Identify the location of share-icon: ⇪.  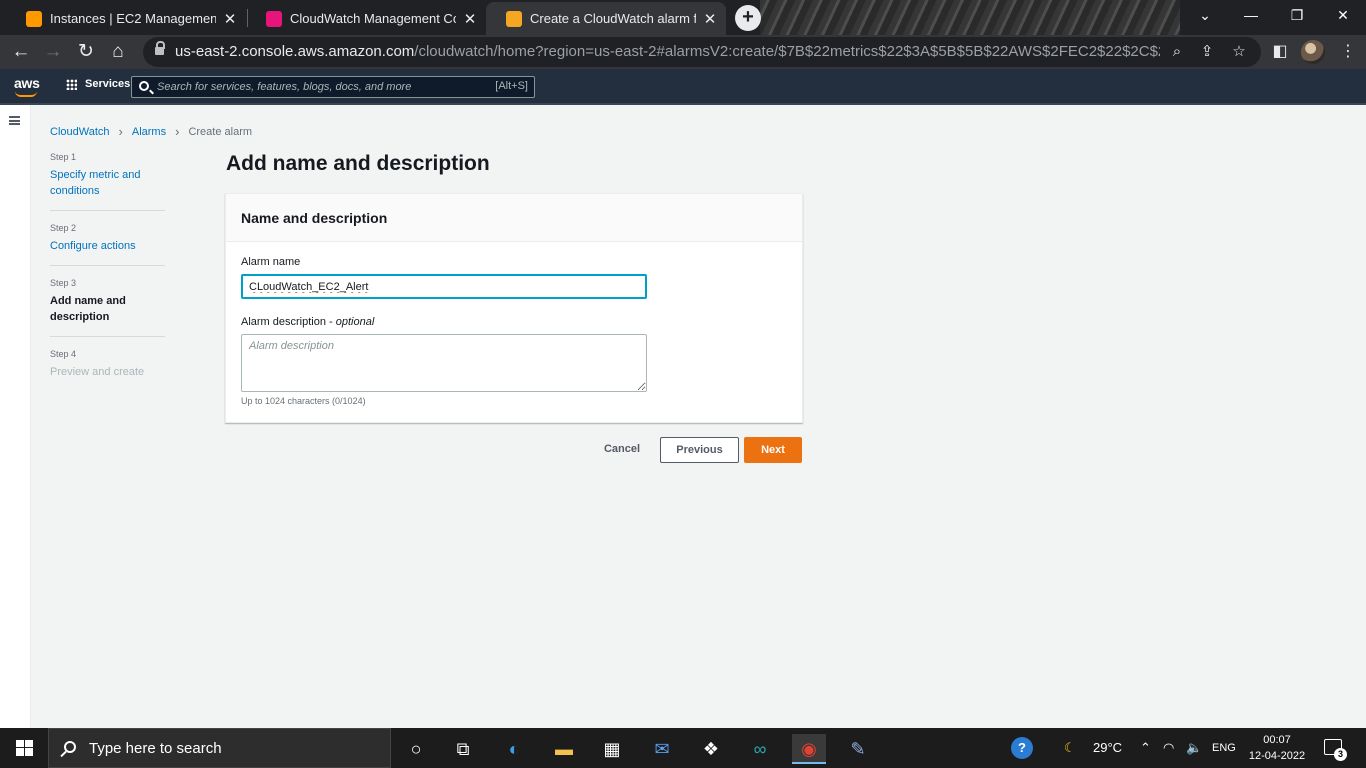
(1207, 52).